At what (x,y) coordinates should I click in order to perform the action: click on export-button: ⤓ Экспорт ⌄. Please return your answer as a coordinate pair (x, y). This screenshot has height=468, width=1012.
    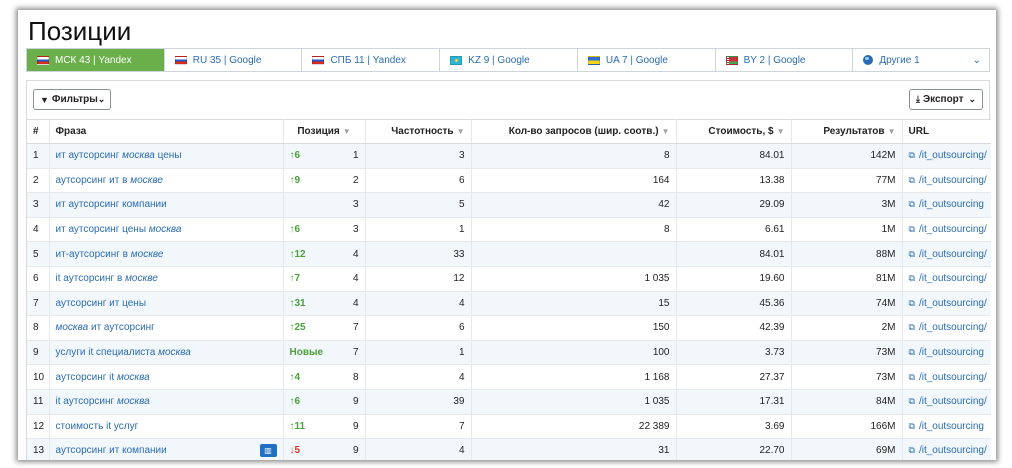
    Looking at the image, I should click on (946, 99).